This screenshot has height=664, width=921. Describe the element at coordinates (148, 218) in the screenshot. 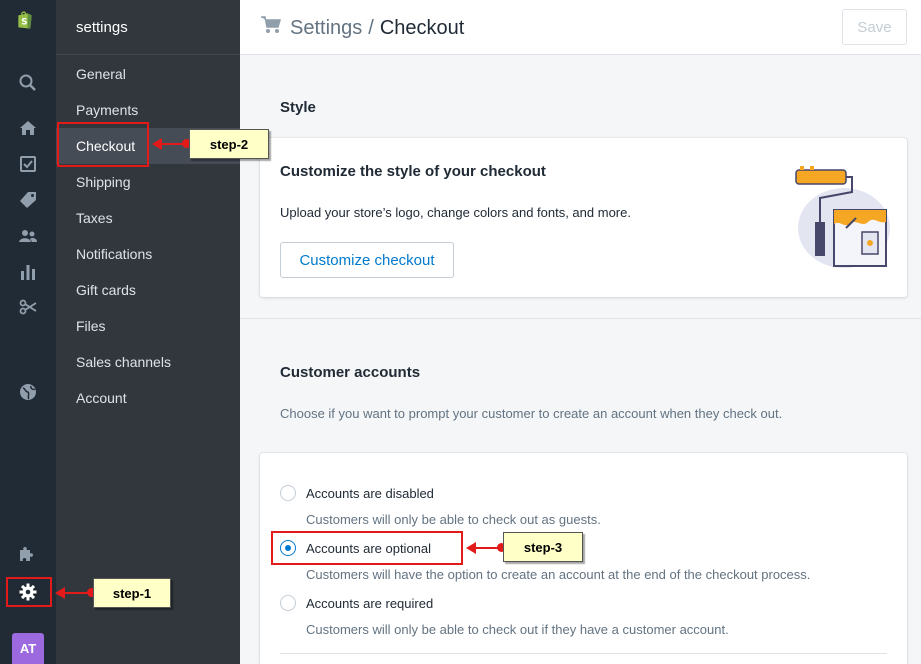

I see `nav-item-taxes: Taxes` at that location.